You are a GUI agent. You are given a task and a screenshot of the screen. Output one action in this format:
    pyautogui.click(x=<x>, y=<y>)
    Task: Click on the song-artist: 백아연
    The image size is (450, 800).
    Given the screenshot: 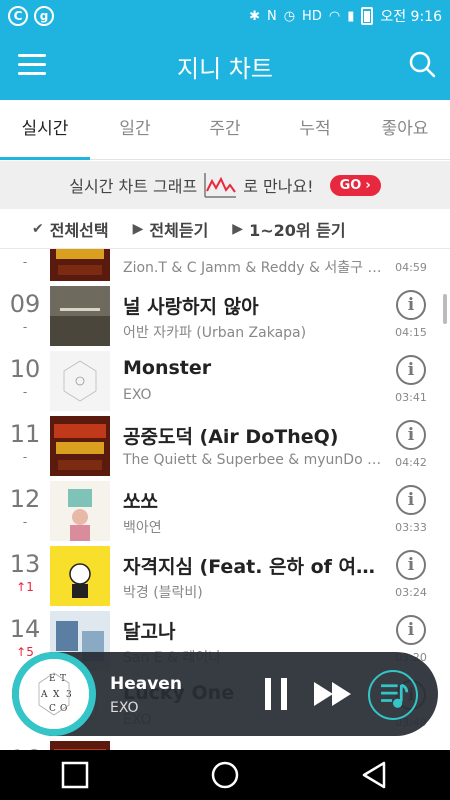 What is the action you would take?
    pyautogui.click(x=142, y=528)
    